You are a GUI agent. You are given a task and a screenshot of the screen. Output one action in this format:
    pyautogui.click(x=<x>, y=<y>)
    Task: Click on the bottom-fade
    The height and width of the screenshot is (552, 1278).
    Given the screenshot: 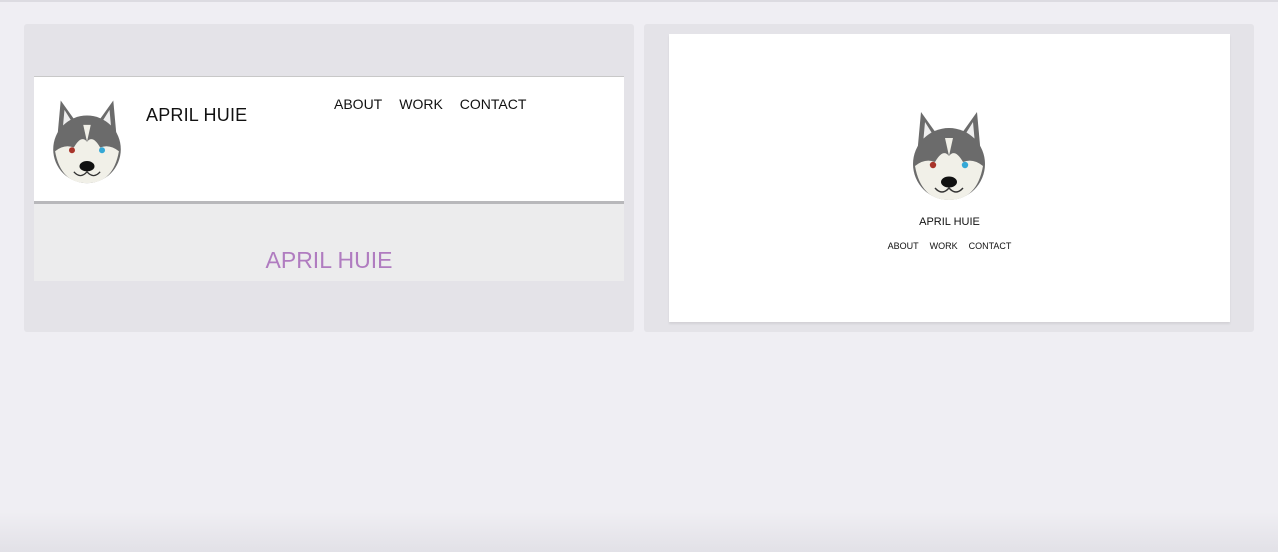 What is the action you would take?
    pyautogui.click(x=639, y=532)
    